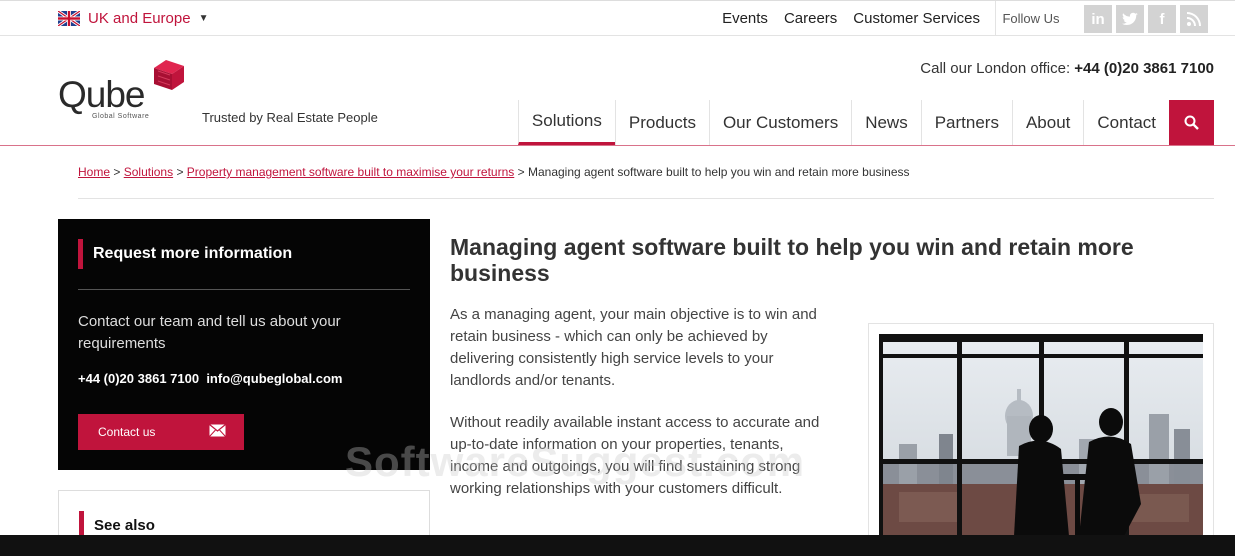 The height and width of the screenshot is (556, 1235). I want to click on request-info-title: Request more information, so click(193, 253).